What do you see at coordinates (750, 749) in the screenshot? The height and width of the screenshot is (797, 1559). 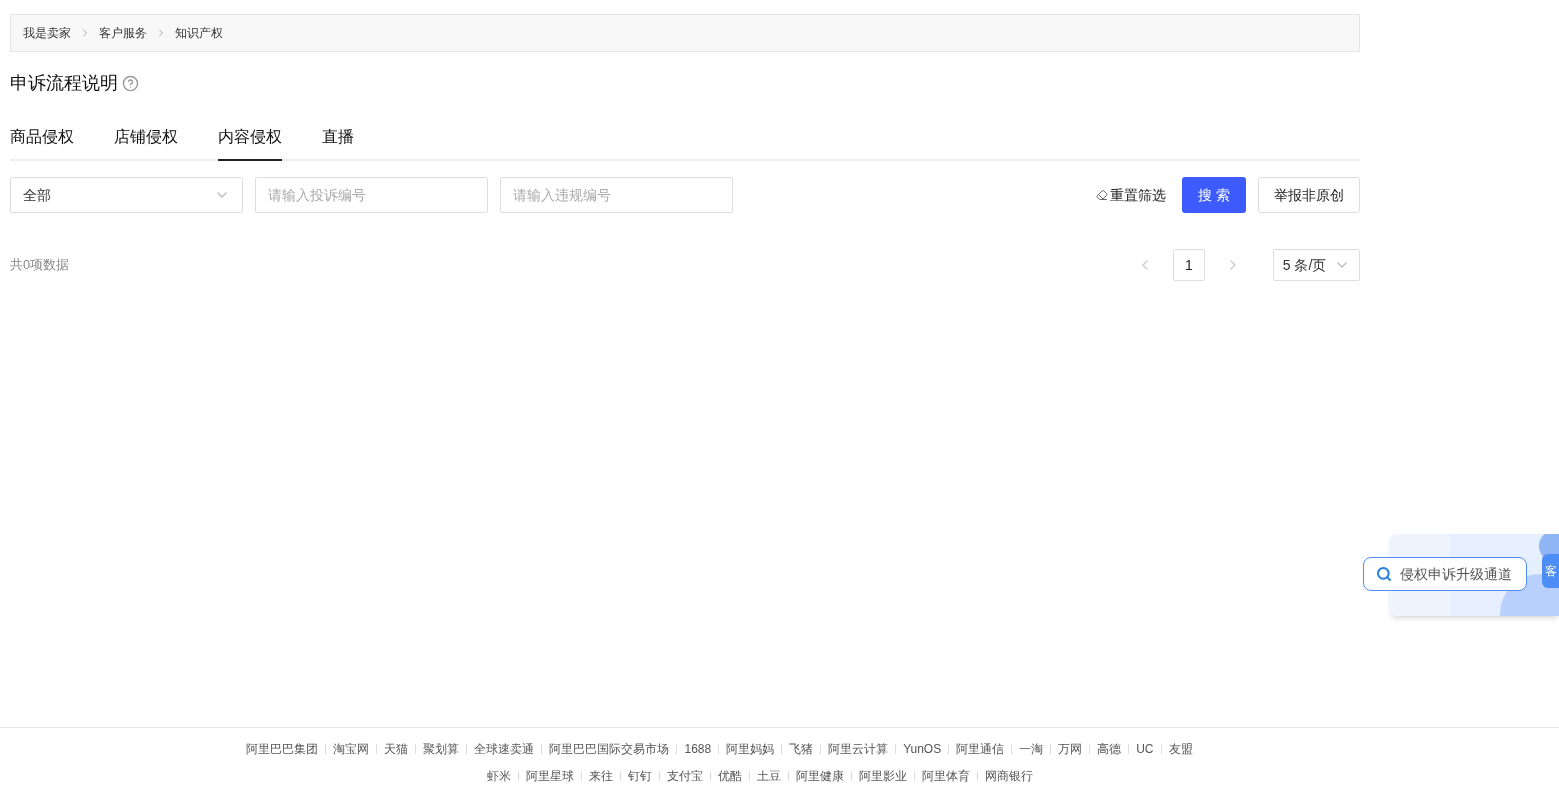 I see `footer-link: 阿里妈妈` at bounding box center [750, 749].